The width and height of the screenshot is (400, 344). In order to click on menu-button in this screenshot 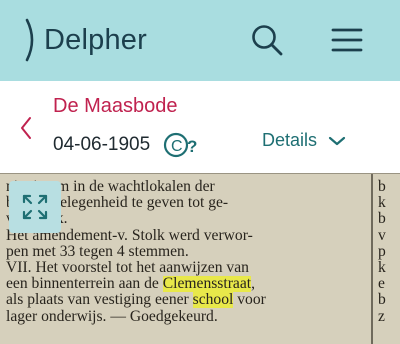, I will do `click(347, 40)`.